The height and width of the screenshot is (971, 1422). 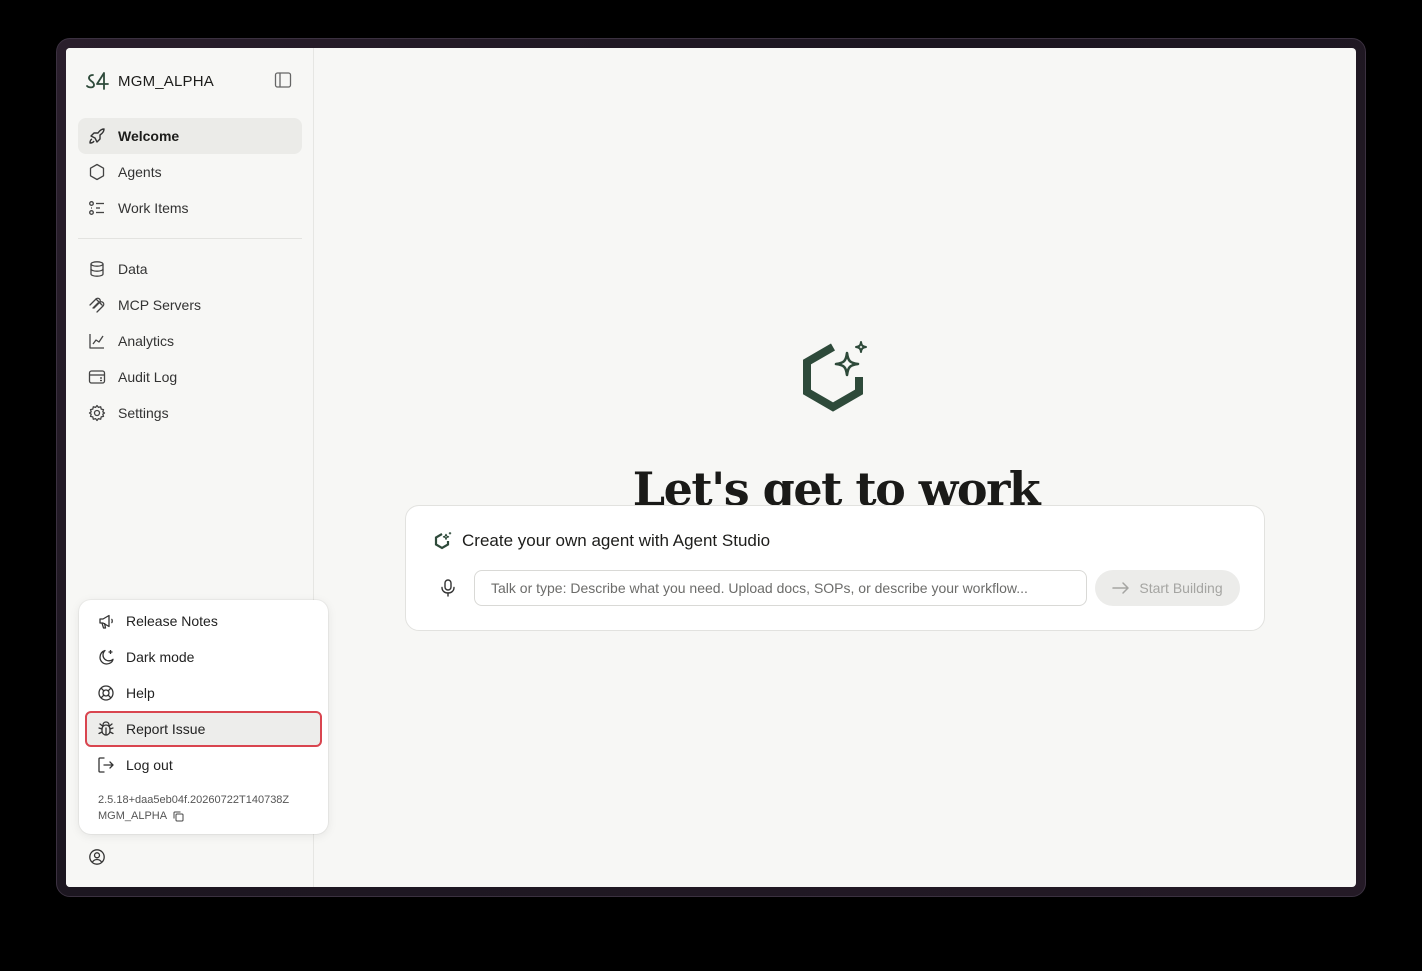 I want to click on copy-icon, so click(x=178, y=816).